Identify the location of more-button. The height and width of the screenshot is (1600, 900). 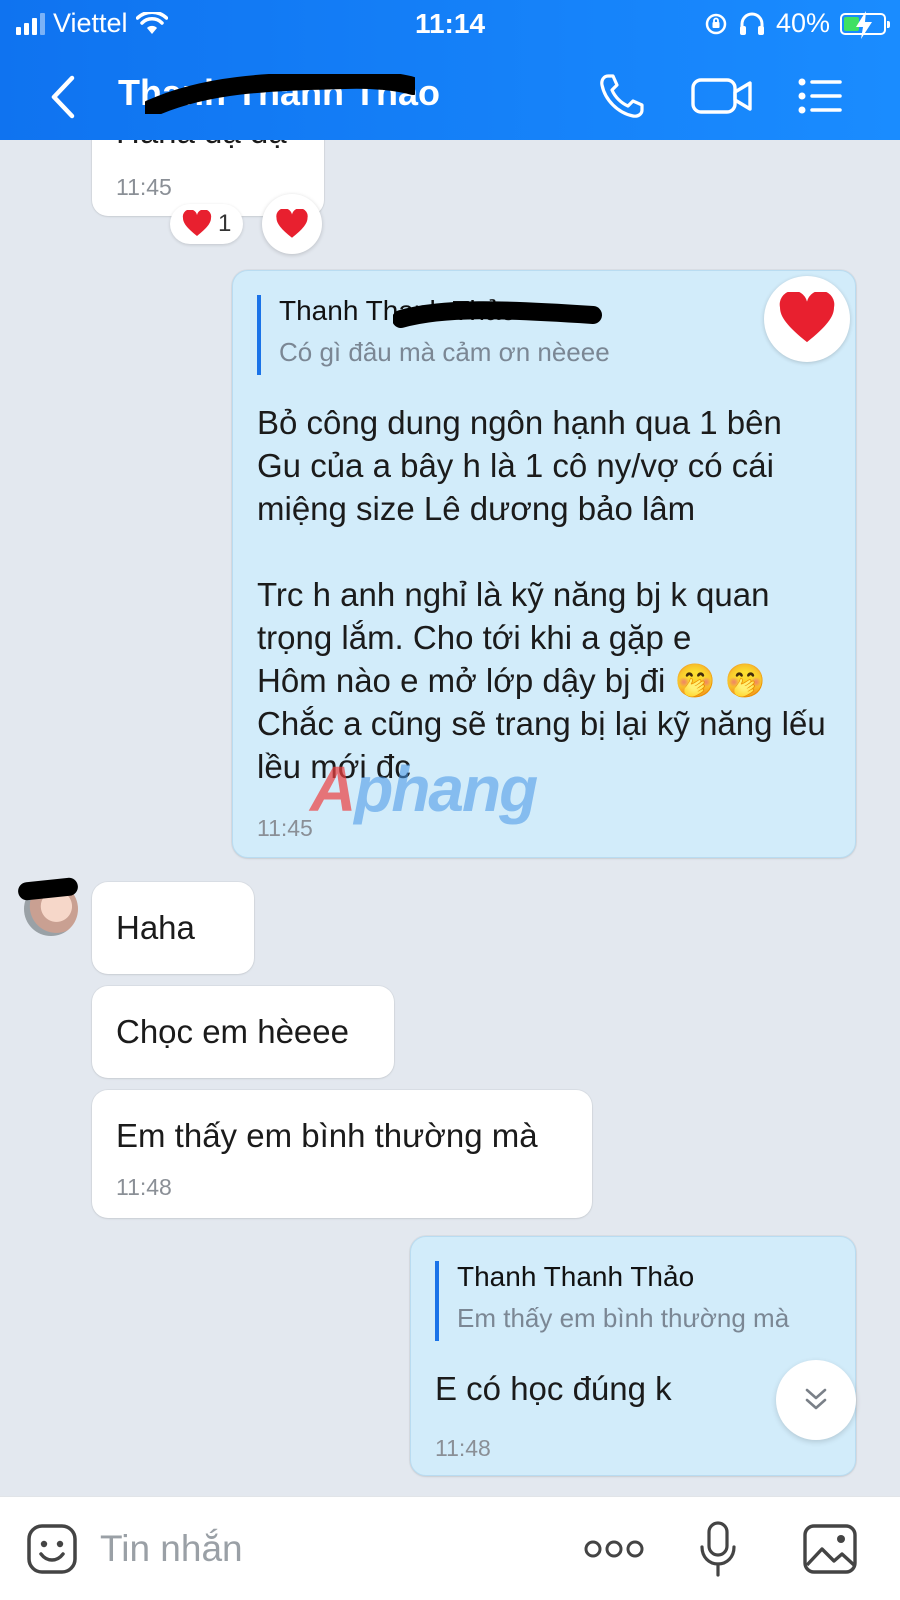
(614, 1549).